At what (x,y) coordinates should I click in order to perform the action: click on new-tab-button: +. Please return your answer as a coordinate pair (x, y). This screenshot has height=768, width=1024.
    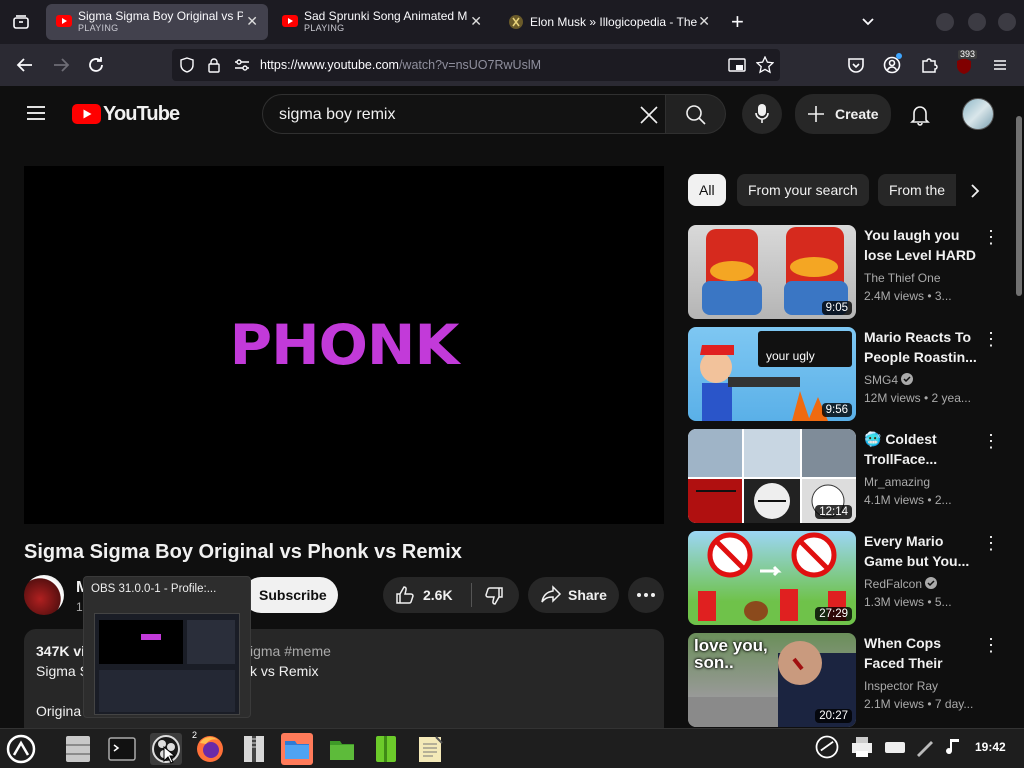
    Looking at the image, I should click on (737, 22).